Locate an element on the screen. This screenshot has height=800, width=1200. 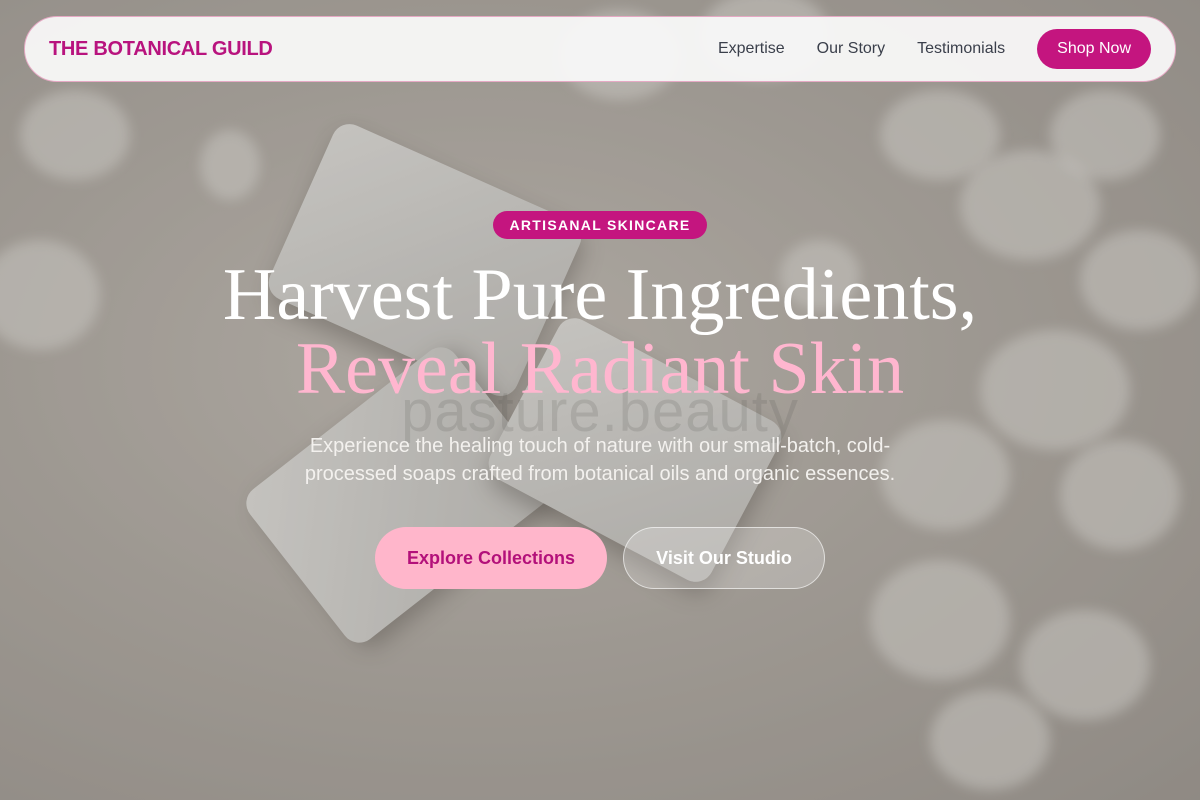
category-badge: ARTISANAL SKINCARE is located at coordinates (600, 225).